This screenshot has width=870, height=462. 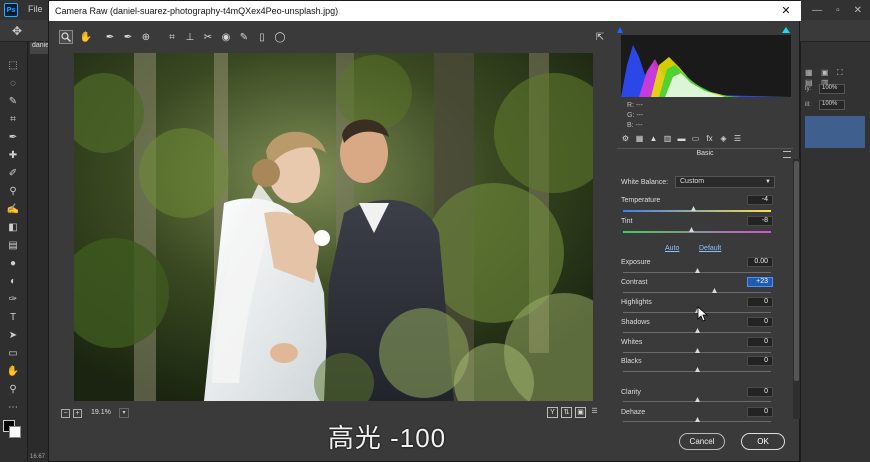 I want to click on auto-link: Auto, so click(x=672, y=248).